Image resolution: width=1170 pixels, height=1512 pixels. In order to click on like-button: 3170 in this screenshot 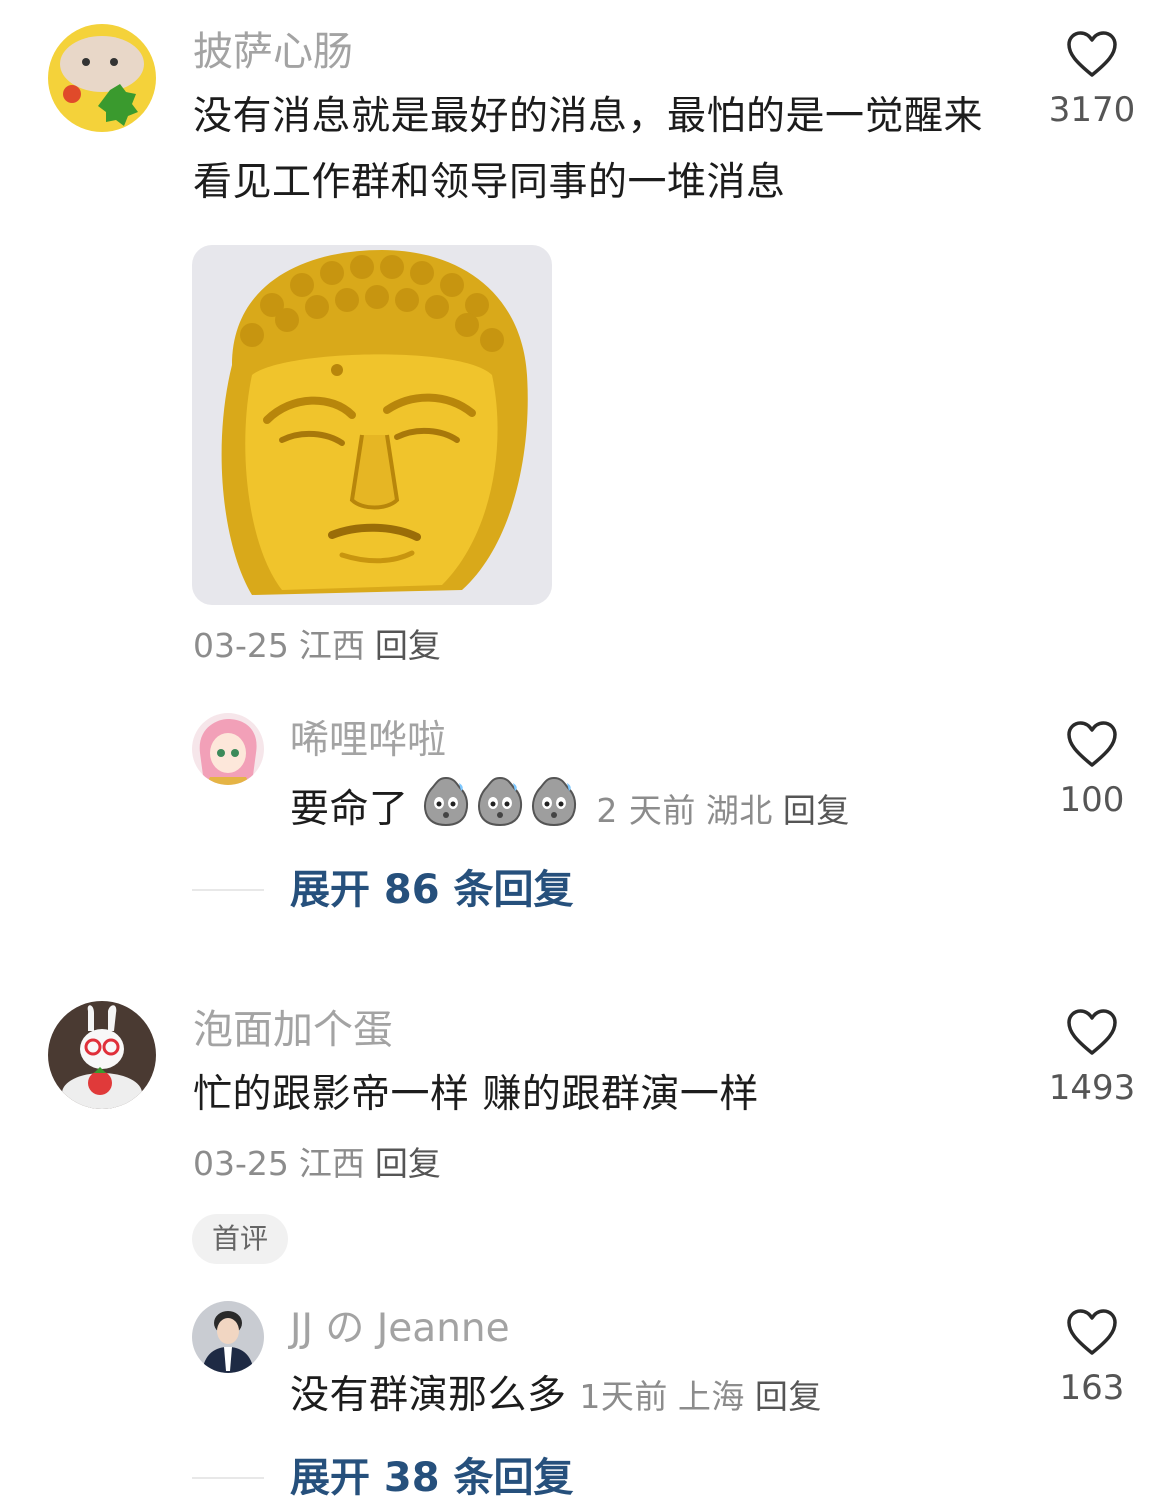, I will do `click(1092, 80)`.